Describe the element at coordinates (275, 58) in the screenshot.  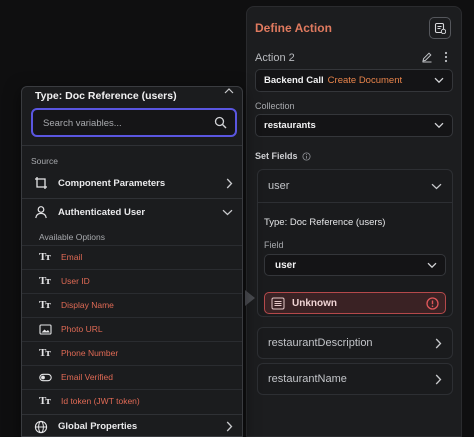
I see `action-name: Action 2` at that location.